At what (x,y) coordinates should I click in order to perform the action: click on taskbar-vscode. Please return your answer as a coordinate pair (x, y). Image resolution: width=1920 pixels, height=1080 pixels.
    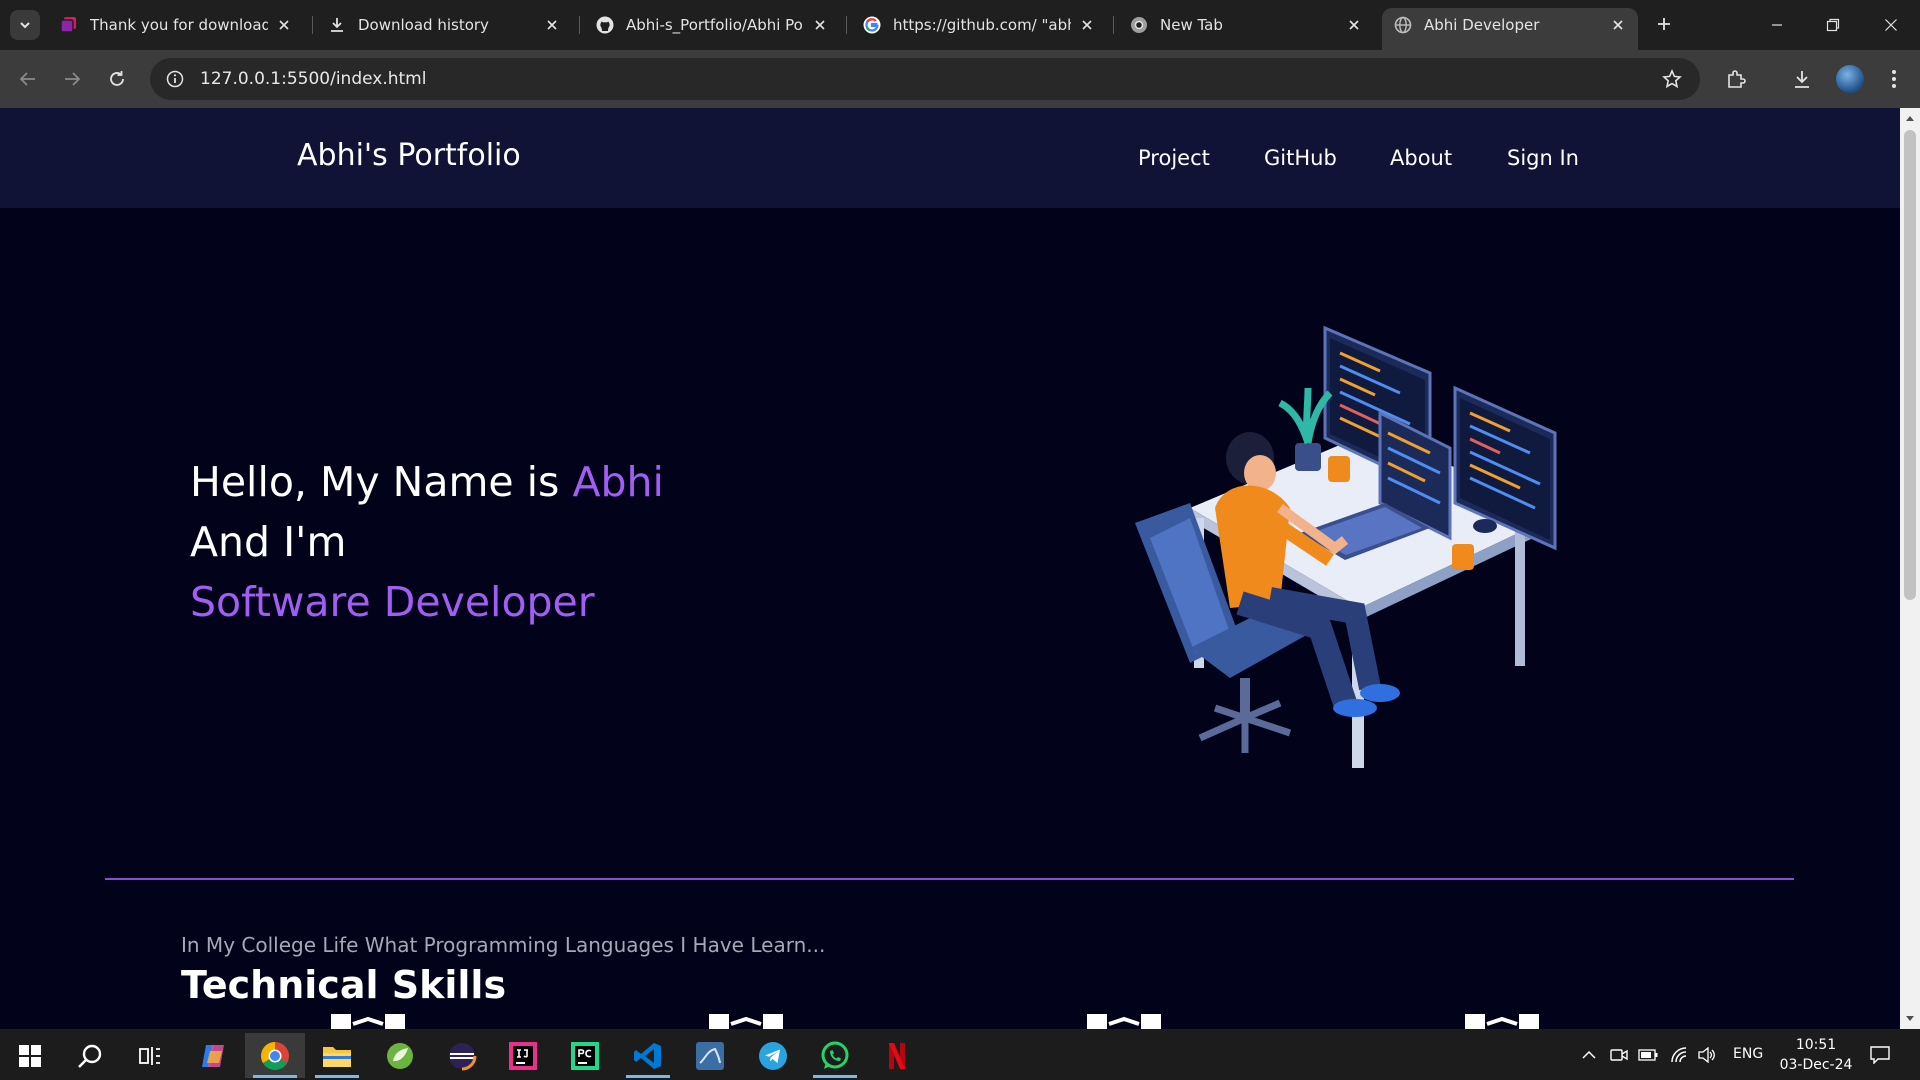
    Looking at the image, I should click on (648, 1055).